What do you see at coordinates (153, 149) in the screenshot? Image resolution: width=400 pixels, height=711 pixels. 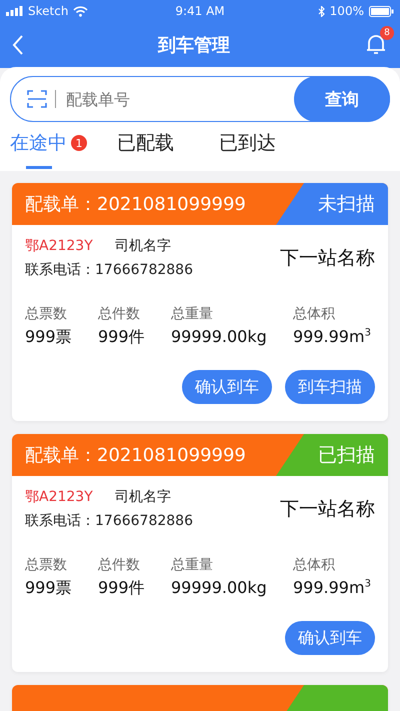 I see `tab: 已配载` at bounding box center [153, 149].